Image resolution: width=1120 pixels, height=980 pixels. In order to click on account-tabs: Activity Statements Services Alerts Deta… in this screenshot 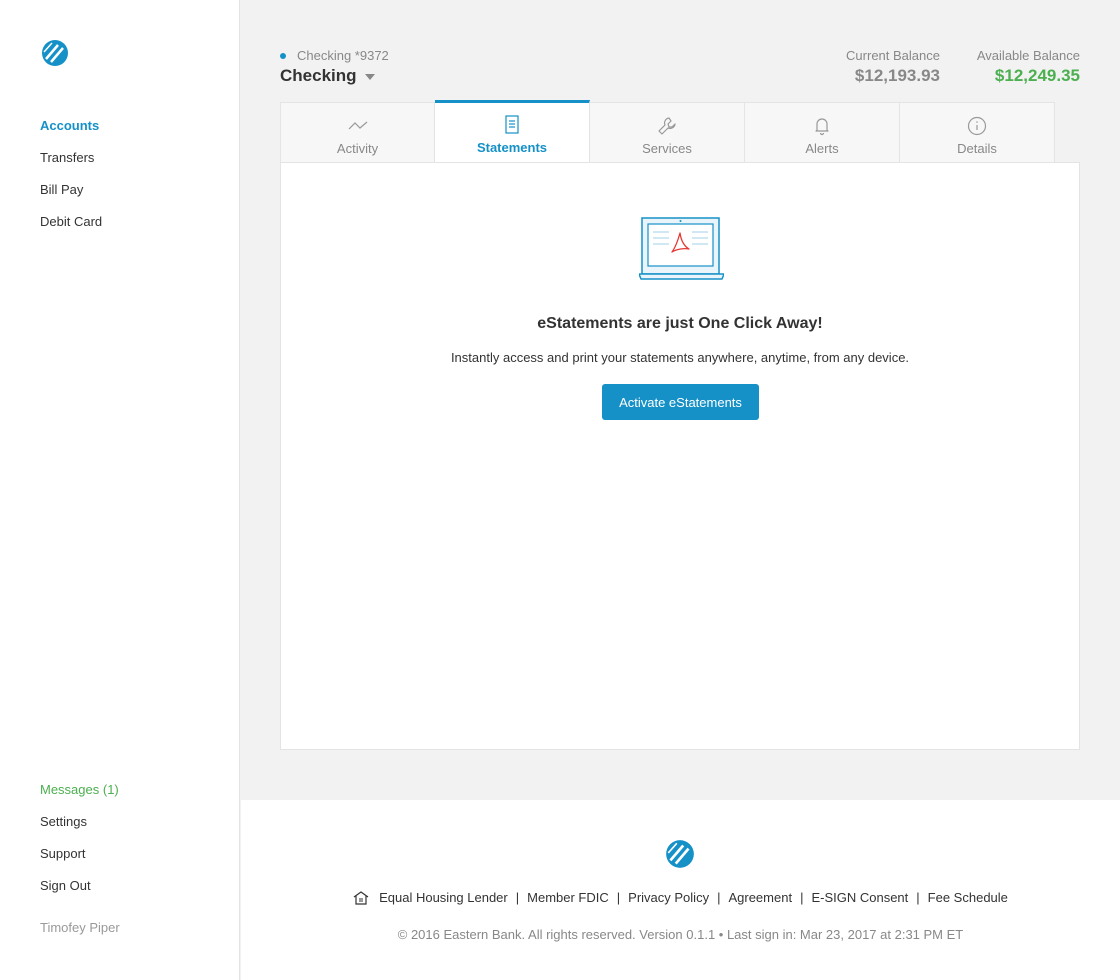, I will do `click(667, 131)`.